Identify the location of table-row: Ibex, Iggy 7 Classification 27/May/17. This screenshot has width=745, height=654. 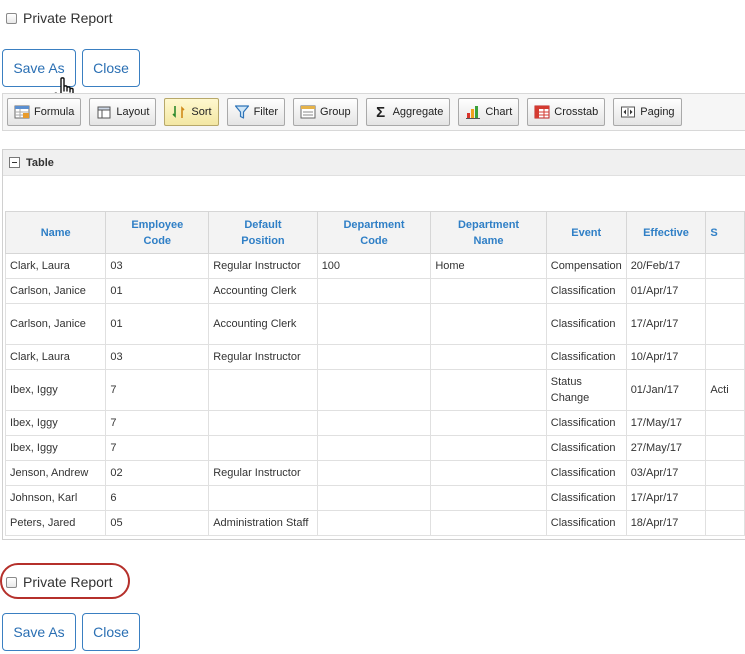
(374, 448).